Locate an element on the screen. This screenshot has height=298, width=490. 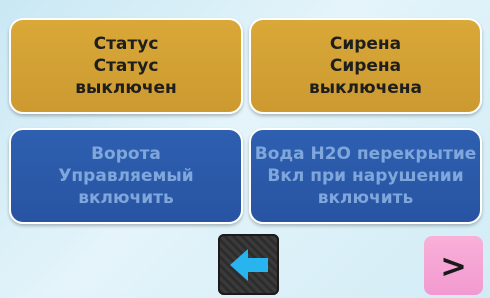
back-button is located at coordinates (248, 264).